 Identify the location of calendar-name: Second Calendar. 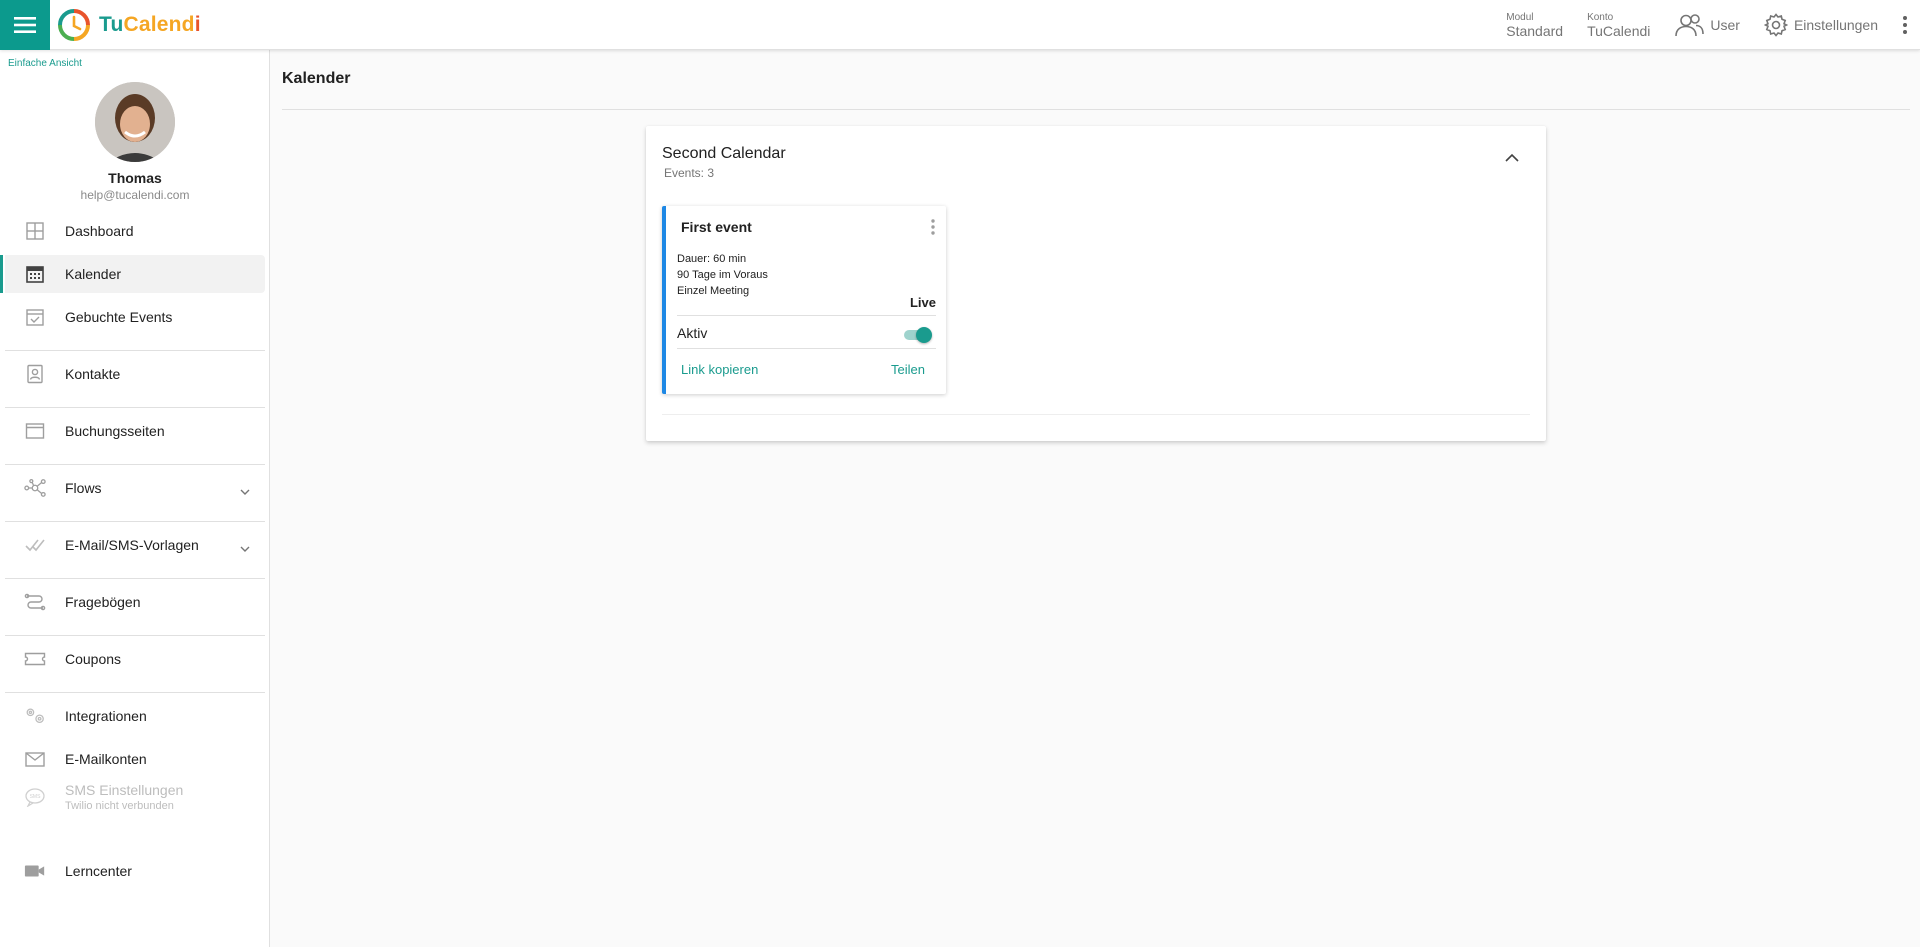
(724, 153).